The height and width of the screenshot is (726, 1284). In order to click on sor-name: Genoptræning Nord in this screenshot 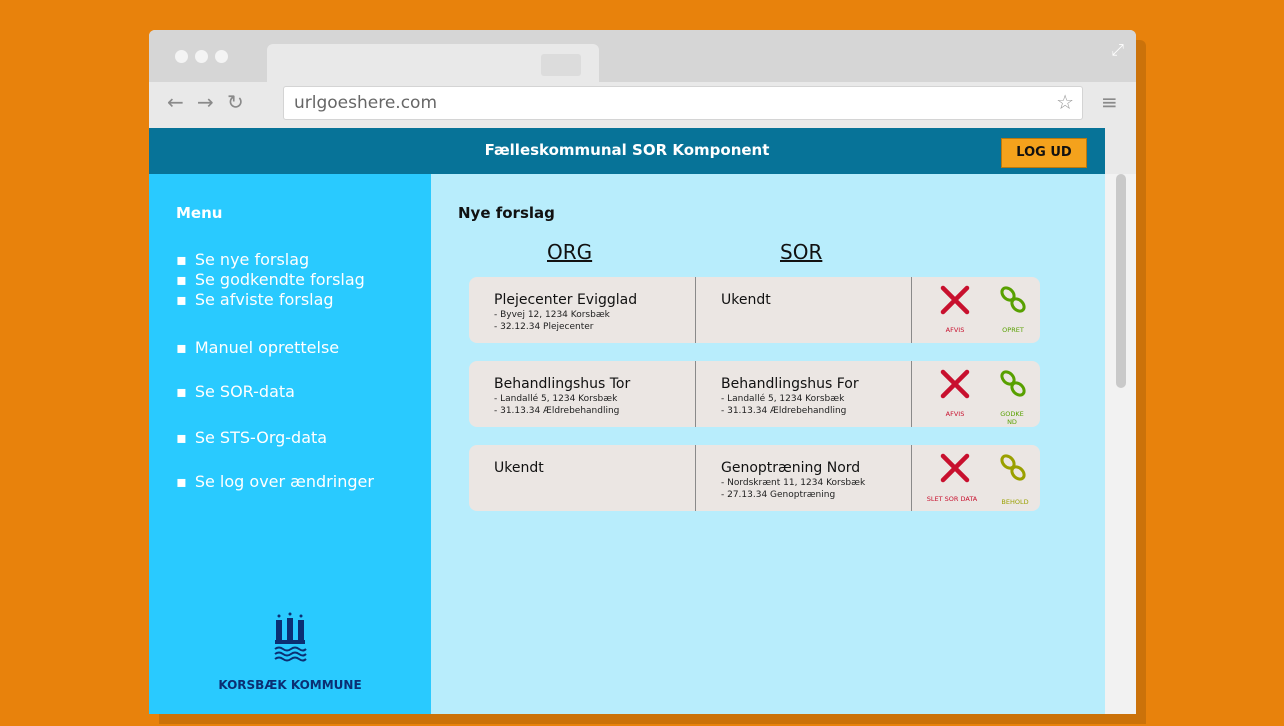, I will do `click(791, 468)`.